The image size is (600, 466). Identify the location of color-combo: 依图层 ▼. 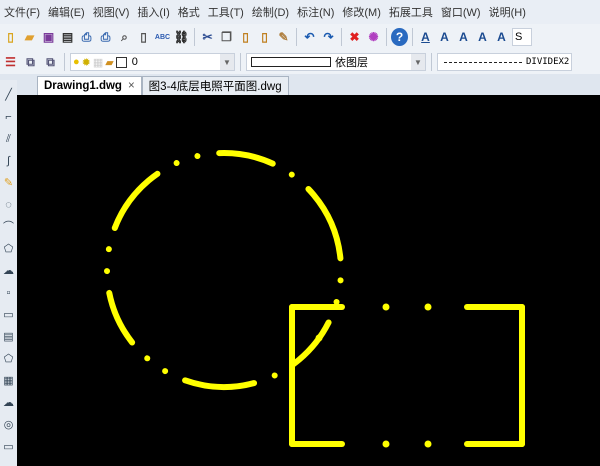
(336, 62).